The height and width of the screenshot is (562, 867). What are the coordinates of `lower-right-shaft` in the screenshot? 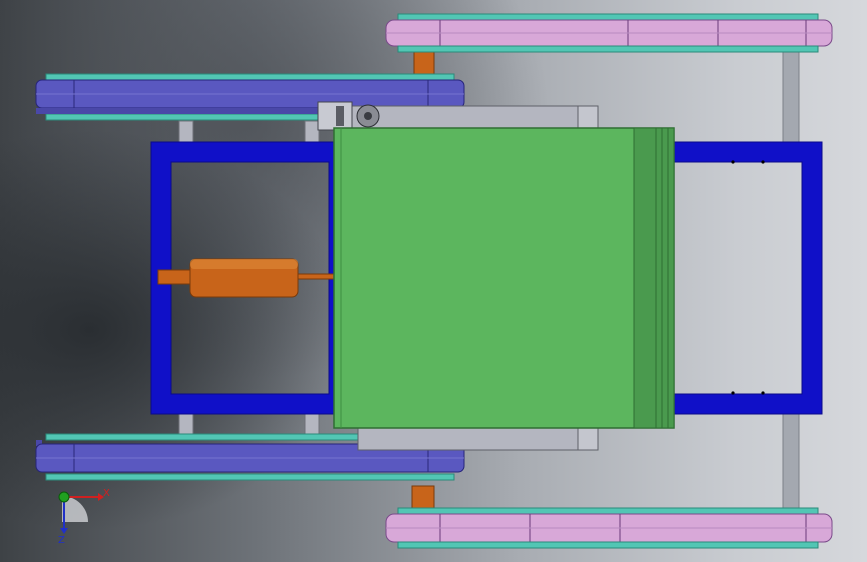 It's located at (791, 458).